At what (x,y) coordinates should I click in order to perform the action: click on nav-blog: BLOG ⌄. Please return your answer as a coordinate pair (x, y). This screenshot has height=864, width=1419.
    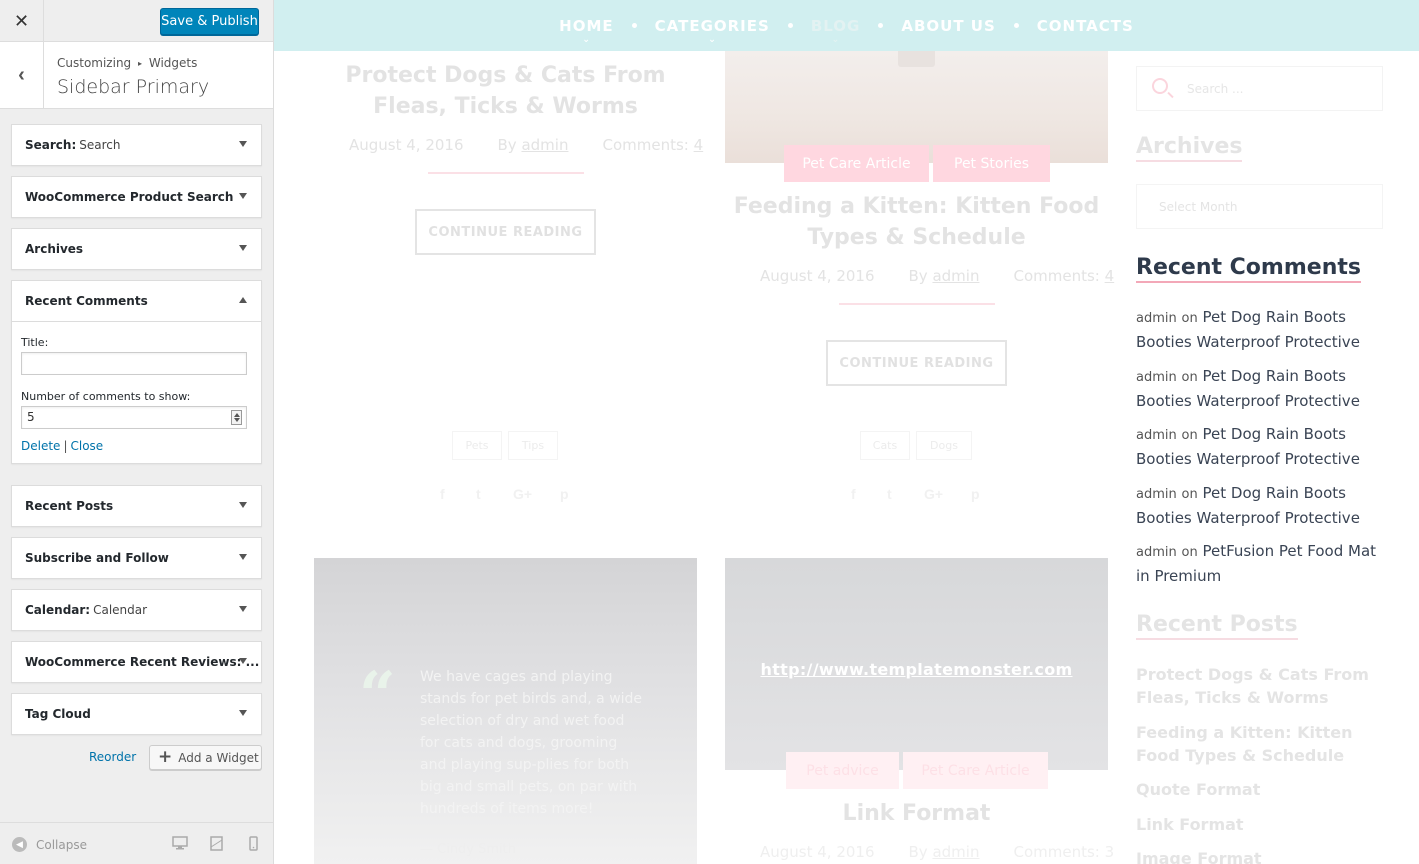
    Looking at the image, I should click on (836, 31).